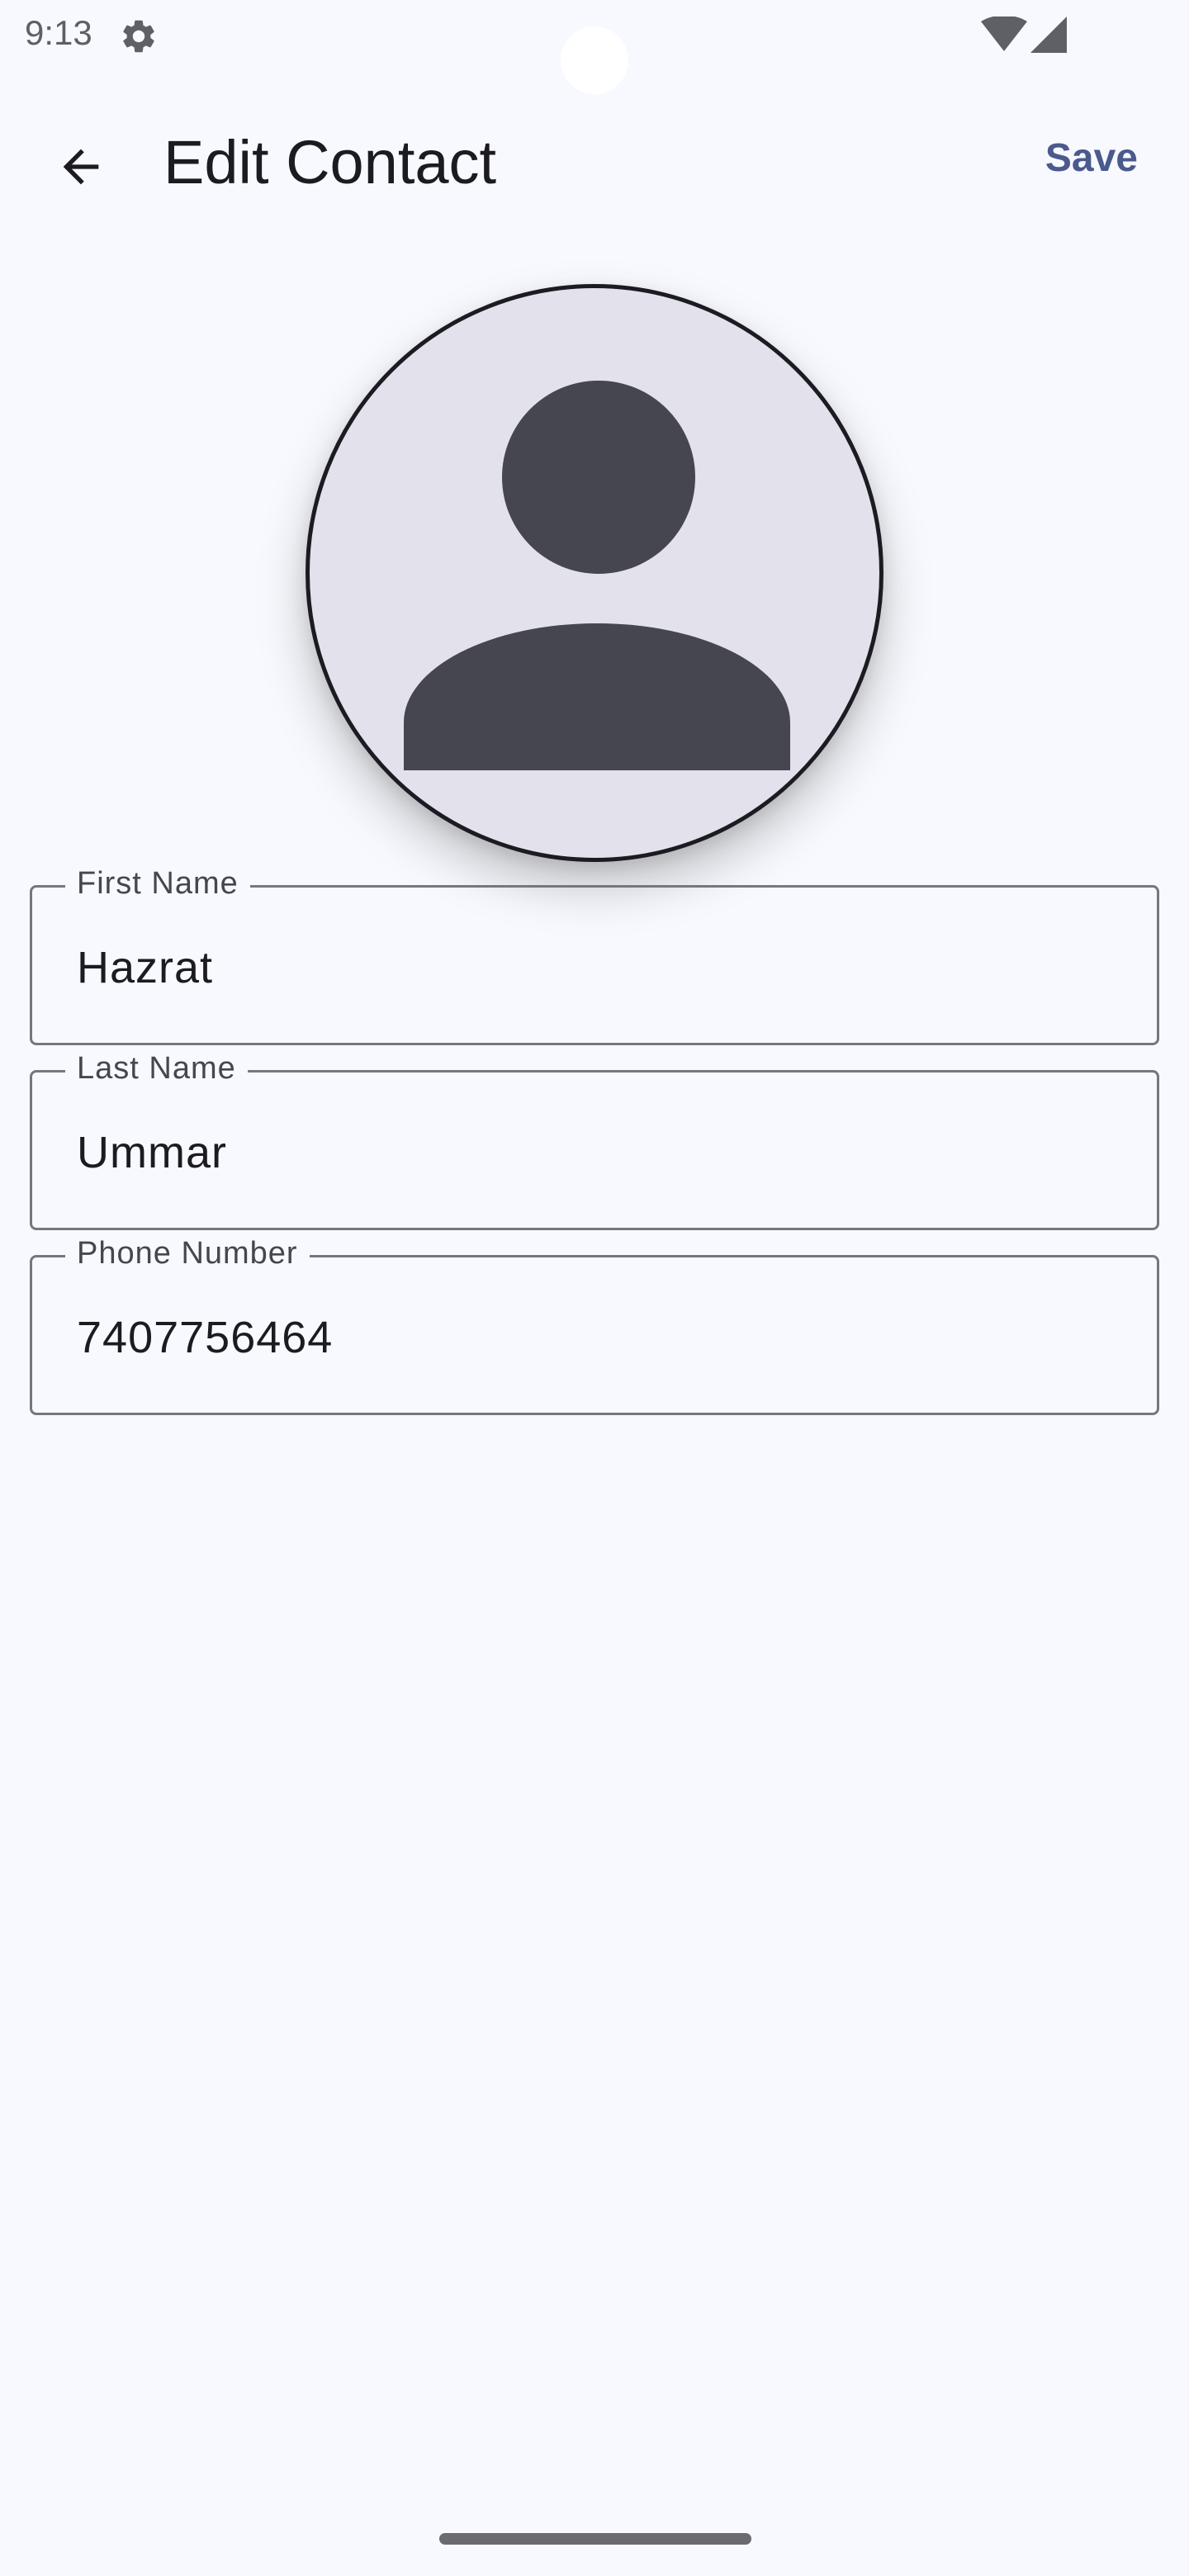 The width and height of the screenshot is (1189, 2576). I want to click on first-name-value: Hazrat, so click(145, 967).